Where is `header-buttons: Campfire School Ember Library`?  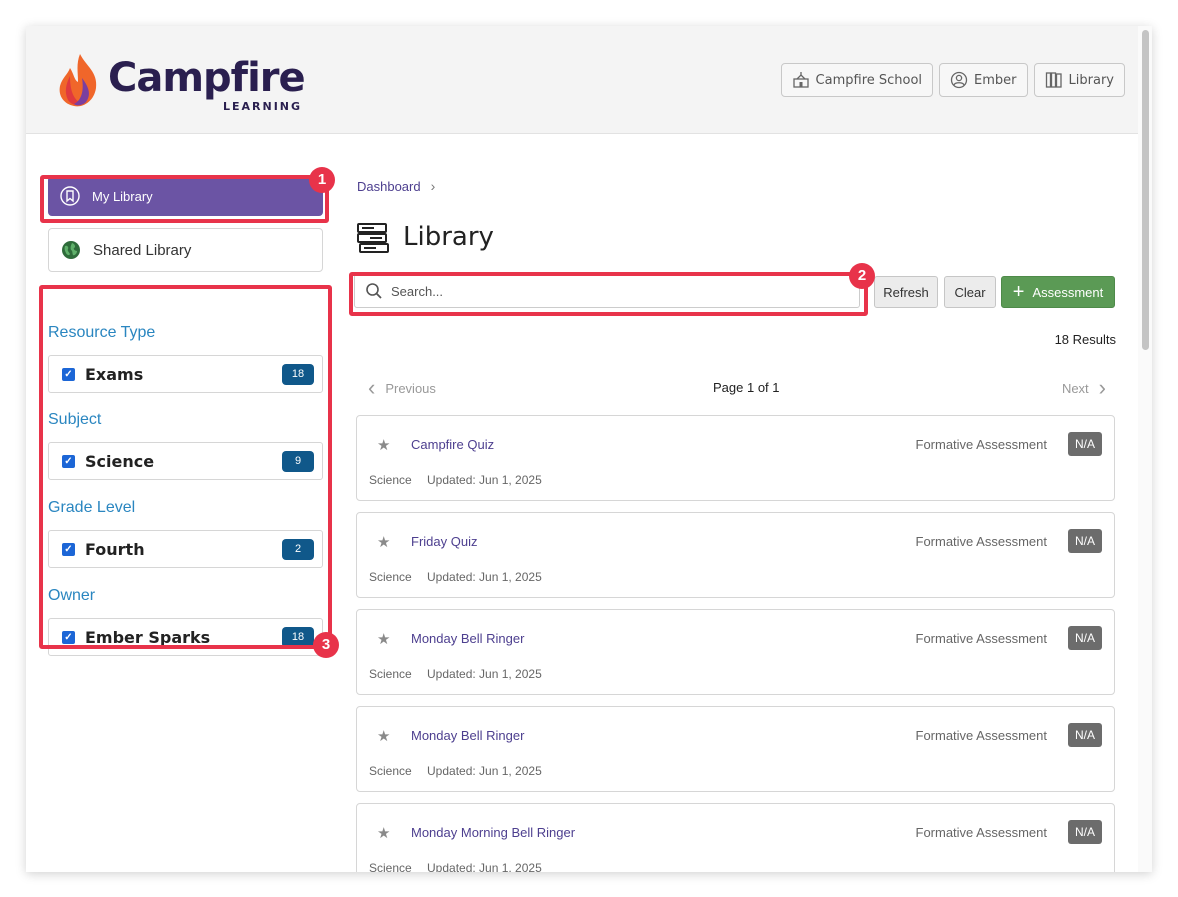 header-buttons: Campfire School Ember Library is located at coordinates (952, 80).